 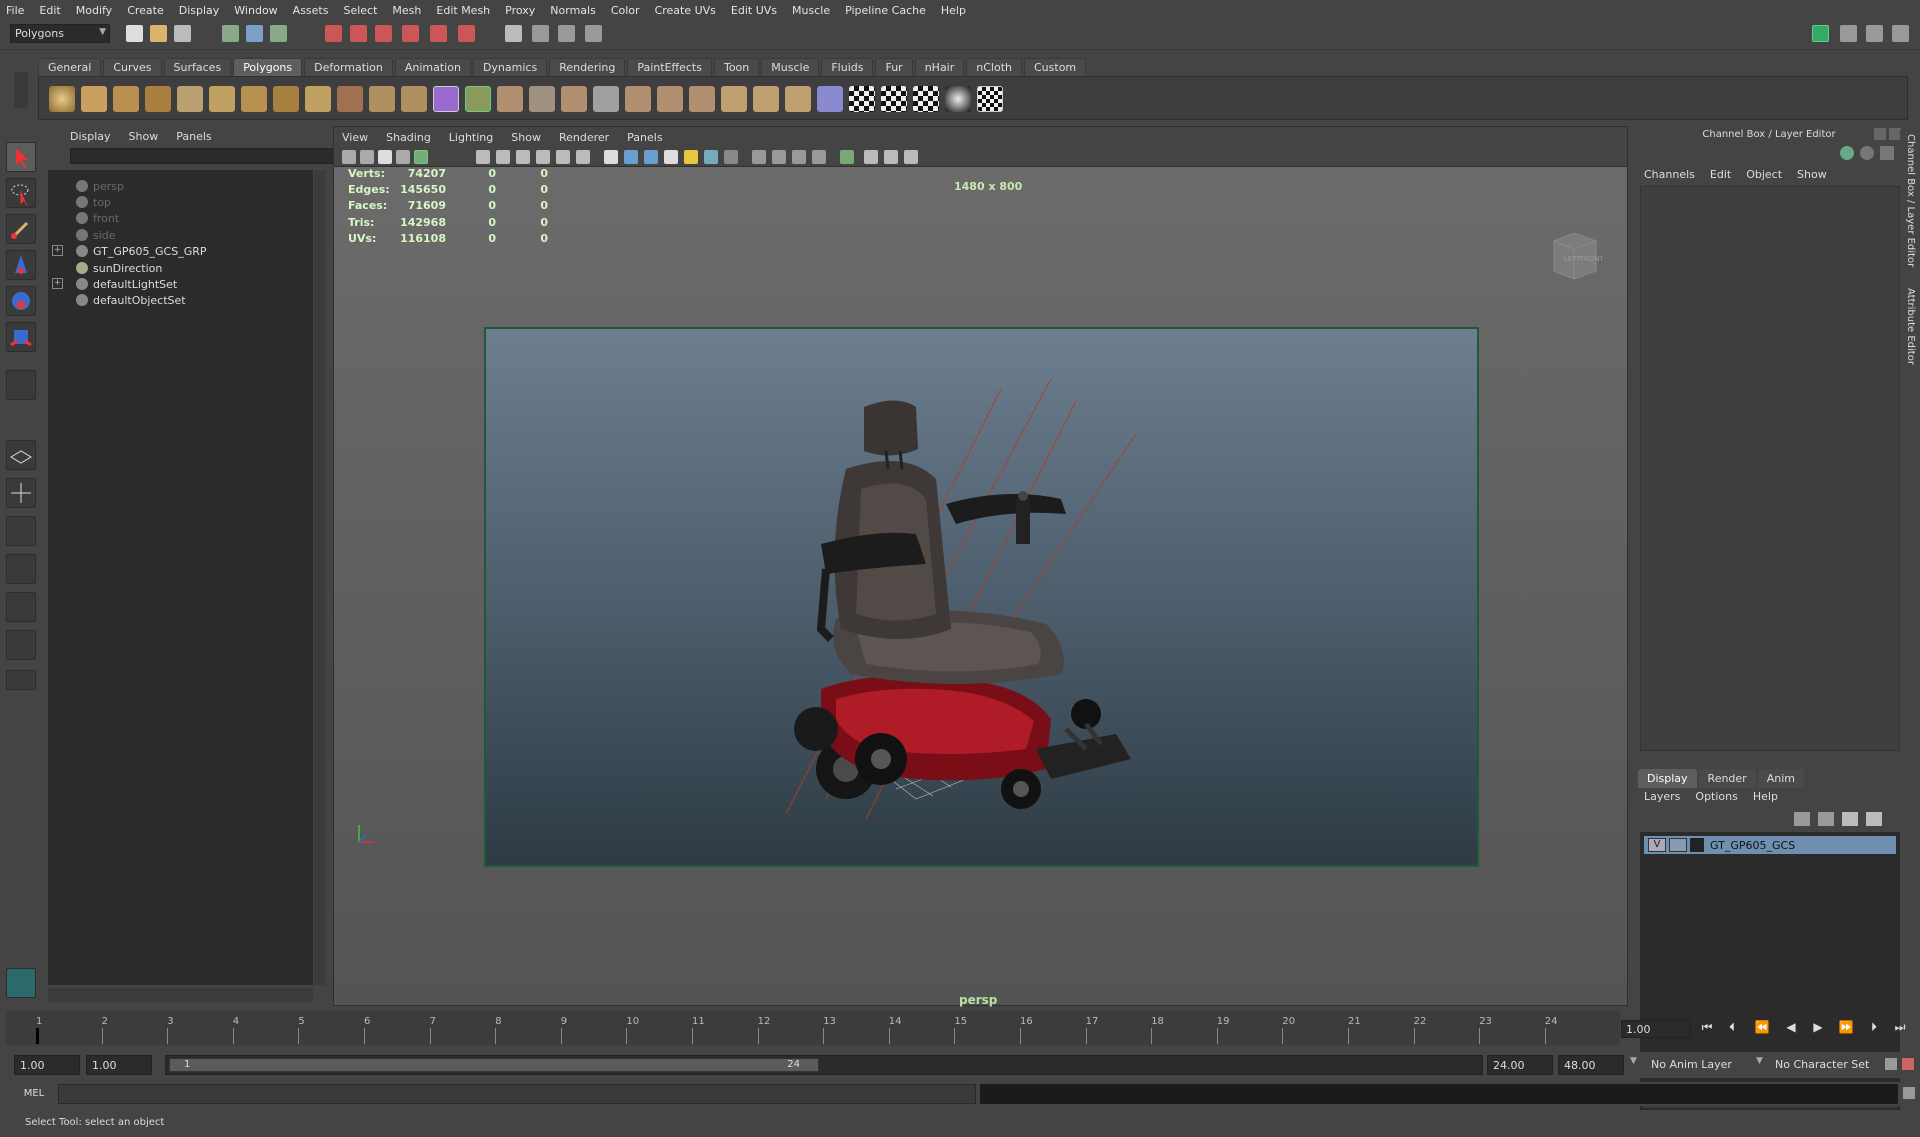 What do you see at coordinates (1887, 153) in the screenshot?
I see `hyper-icon` at bounding box center [1887, 153].